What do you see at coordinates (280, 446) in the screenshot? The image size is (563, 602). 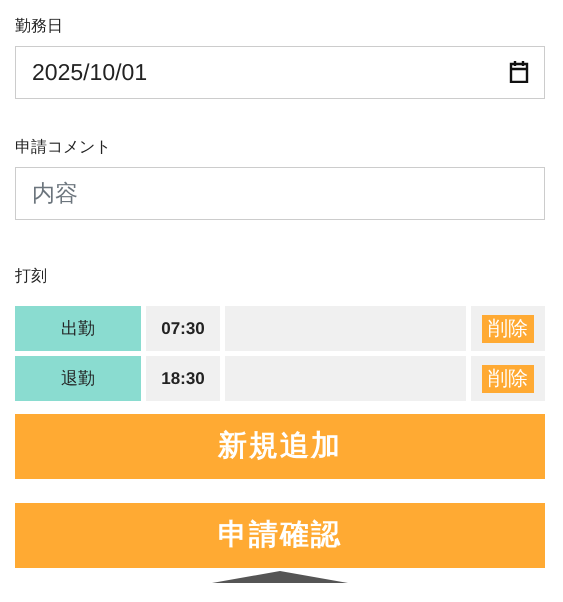 I see `action-button: 新規追加` at bounding box center [280, 446].